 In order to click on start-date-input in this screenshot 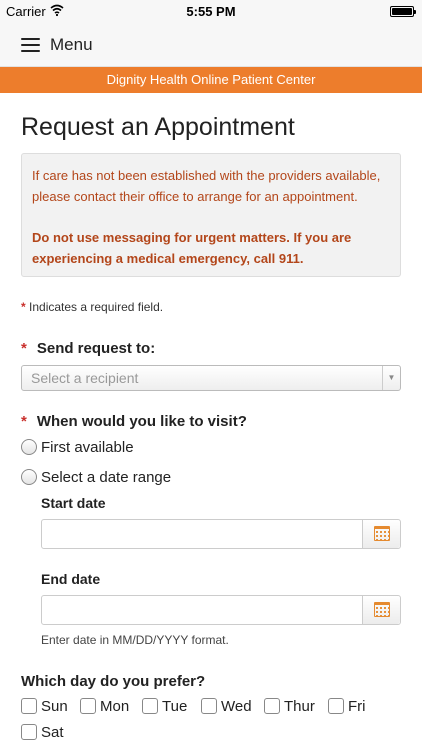, I will do `click(221, 534)`.